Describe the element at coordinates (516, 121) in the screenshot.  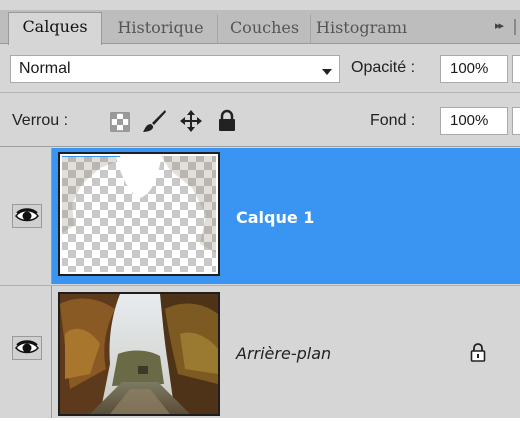
I see `fill-slider-button` at that location.